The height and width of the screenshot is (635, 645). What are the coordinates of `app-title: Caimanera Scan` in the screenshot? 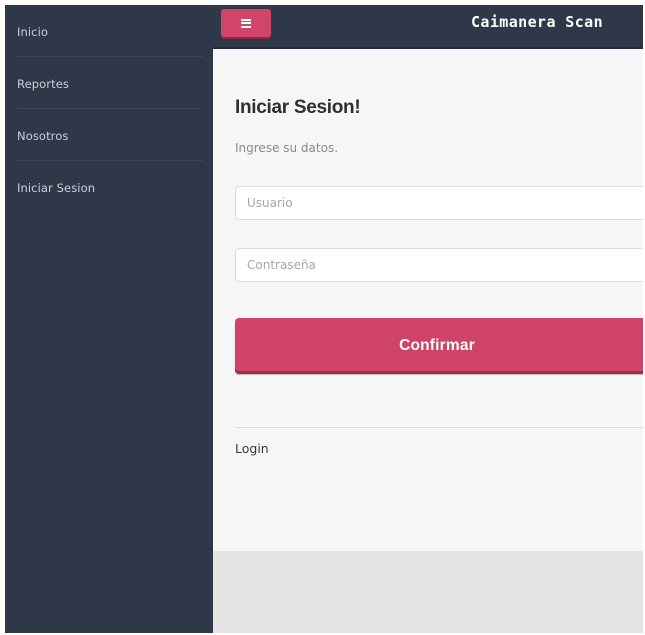 It's located at (537, 22).